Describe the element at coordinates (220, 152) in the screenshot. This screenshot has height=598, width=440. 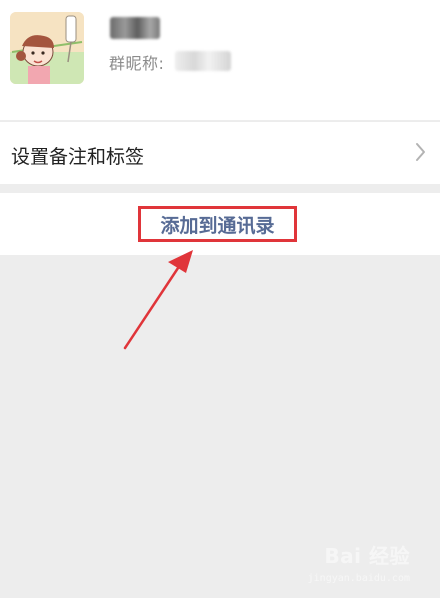
I see `remark-and-tags-row: 设置备注和标签` at that location.